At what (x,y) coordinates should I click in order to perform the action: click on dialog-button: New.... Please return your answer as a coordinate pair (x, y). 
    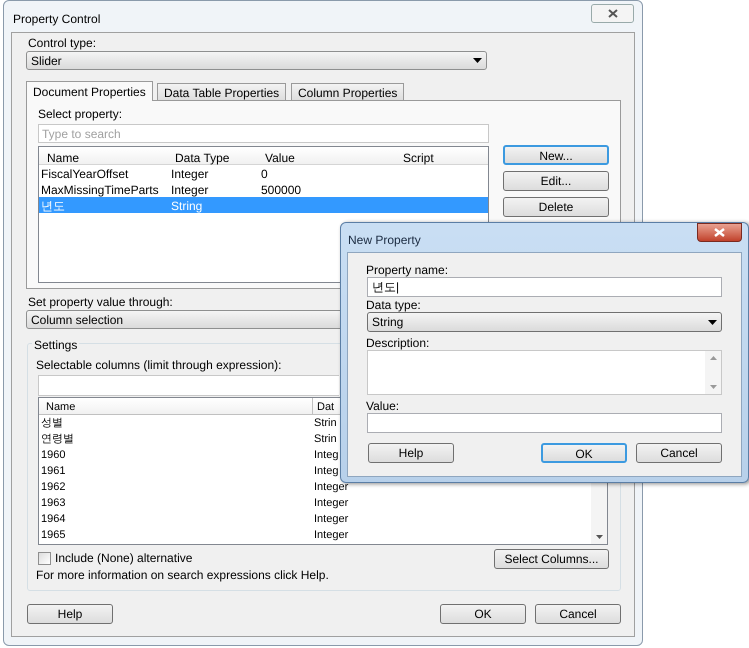
    Looking at the image, I should click on (556, 155).